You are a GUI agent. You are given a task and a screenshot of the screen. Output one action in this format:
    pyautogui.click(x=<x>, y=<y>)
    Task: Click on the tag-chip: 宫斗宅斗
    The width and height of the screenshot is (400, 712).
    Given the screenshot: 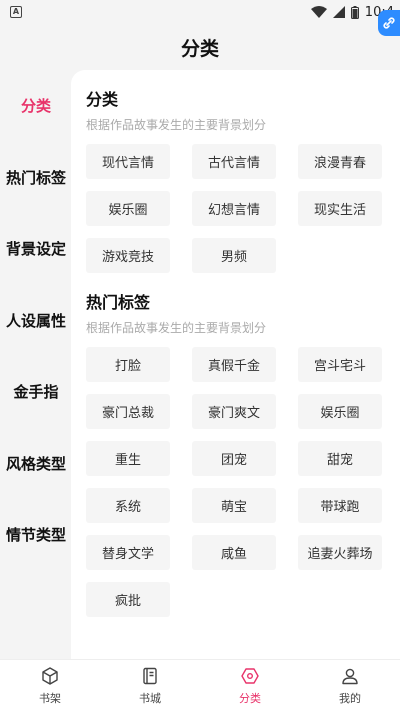 What is the action you would take?
    pyautogui.click(x=340, y=364)
    